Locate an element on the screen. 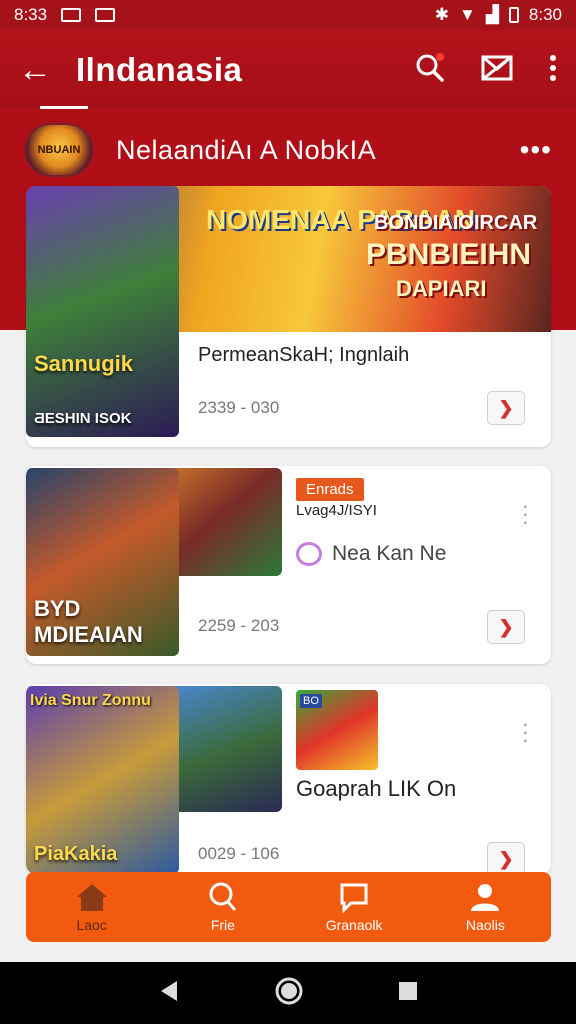 The image size is (576, 1024). nav-label: Naolis is located at coordinates (485, 925).